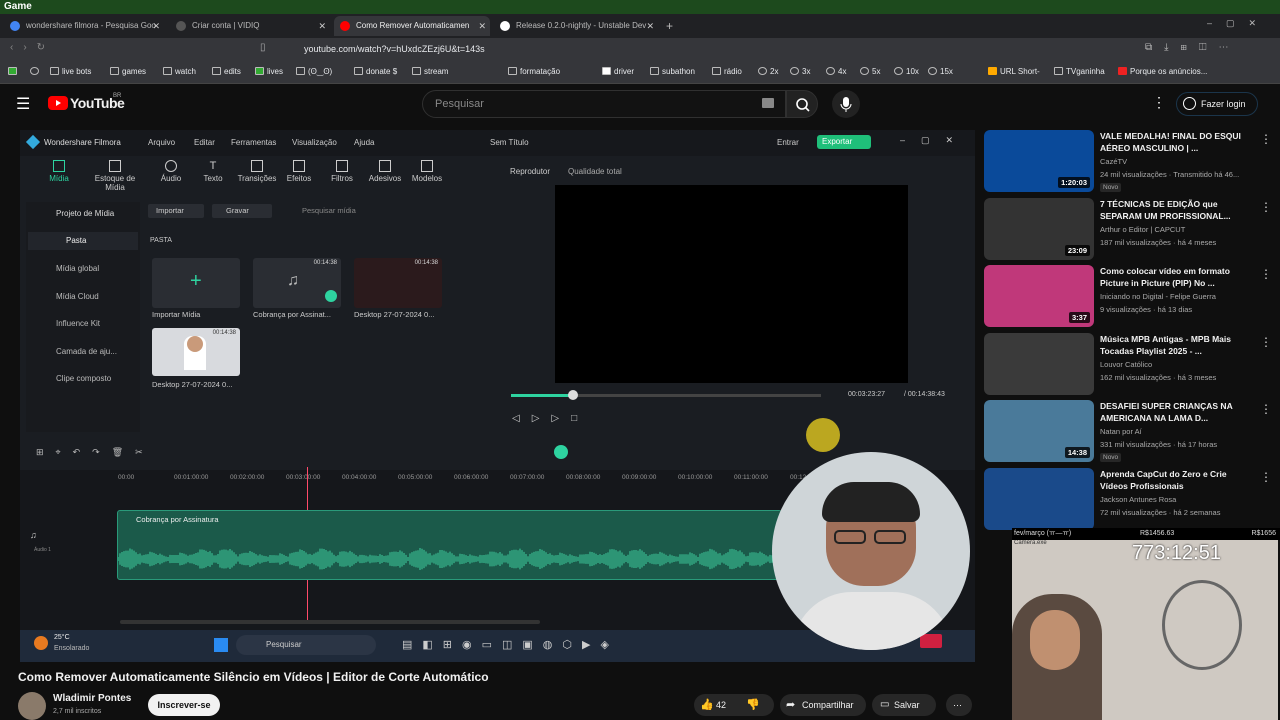  I want to click on sidebar-influence-kit: Influence Kit, so click(78, 323).